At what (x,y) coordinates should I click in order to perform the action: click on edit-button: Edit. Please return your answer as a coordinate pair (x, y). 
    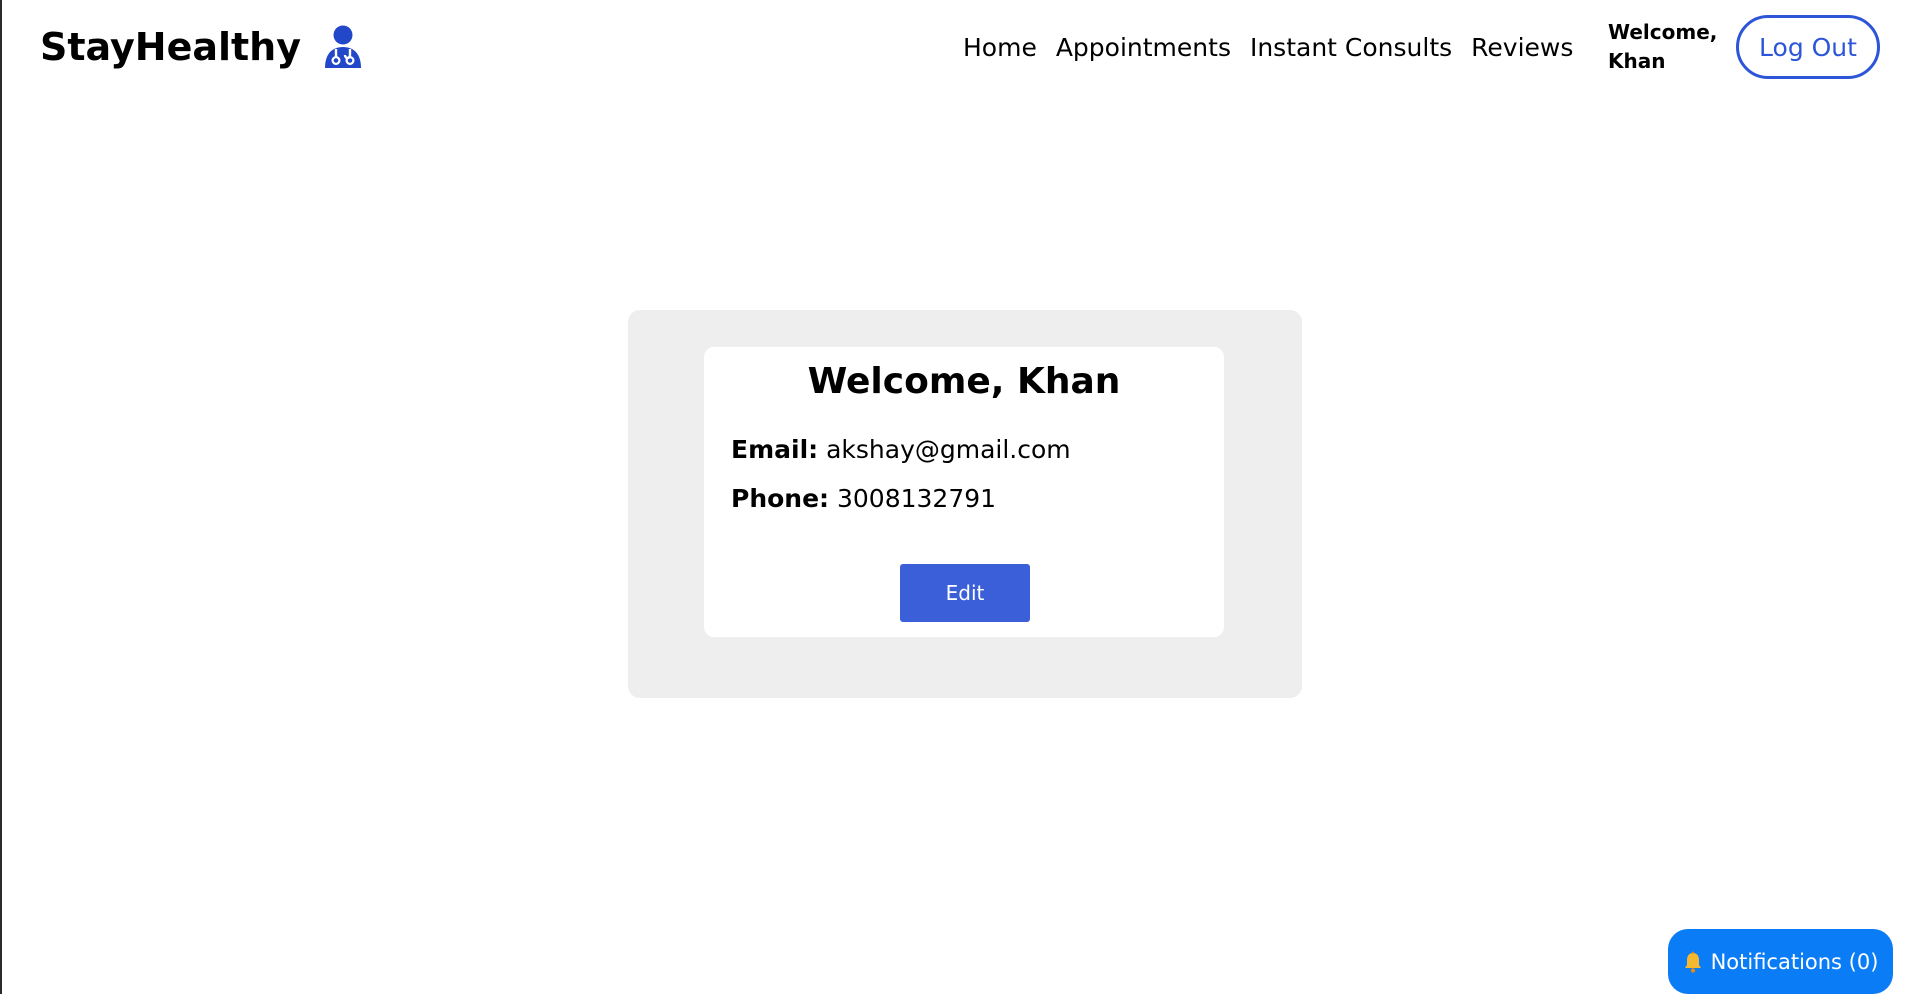
    Looking at the image, I should click on (965, 593).